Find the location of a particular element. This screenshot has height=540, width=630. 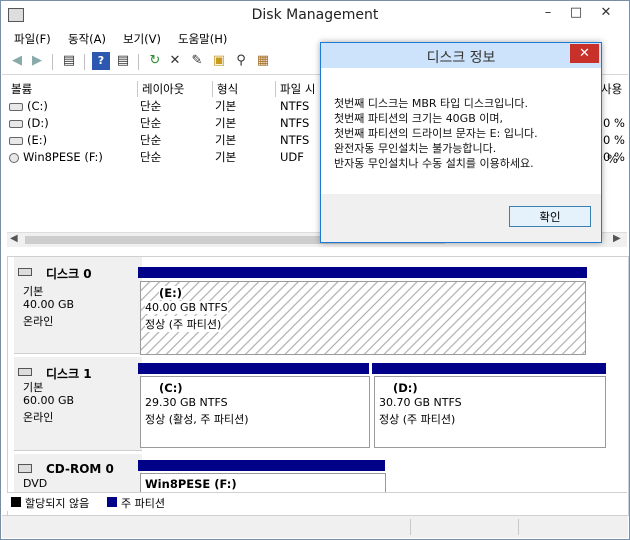

cdrom-icon is located at coordinates (25, 468).